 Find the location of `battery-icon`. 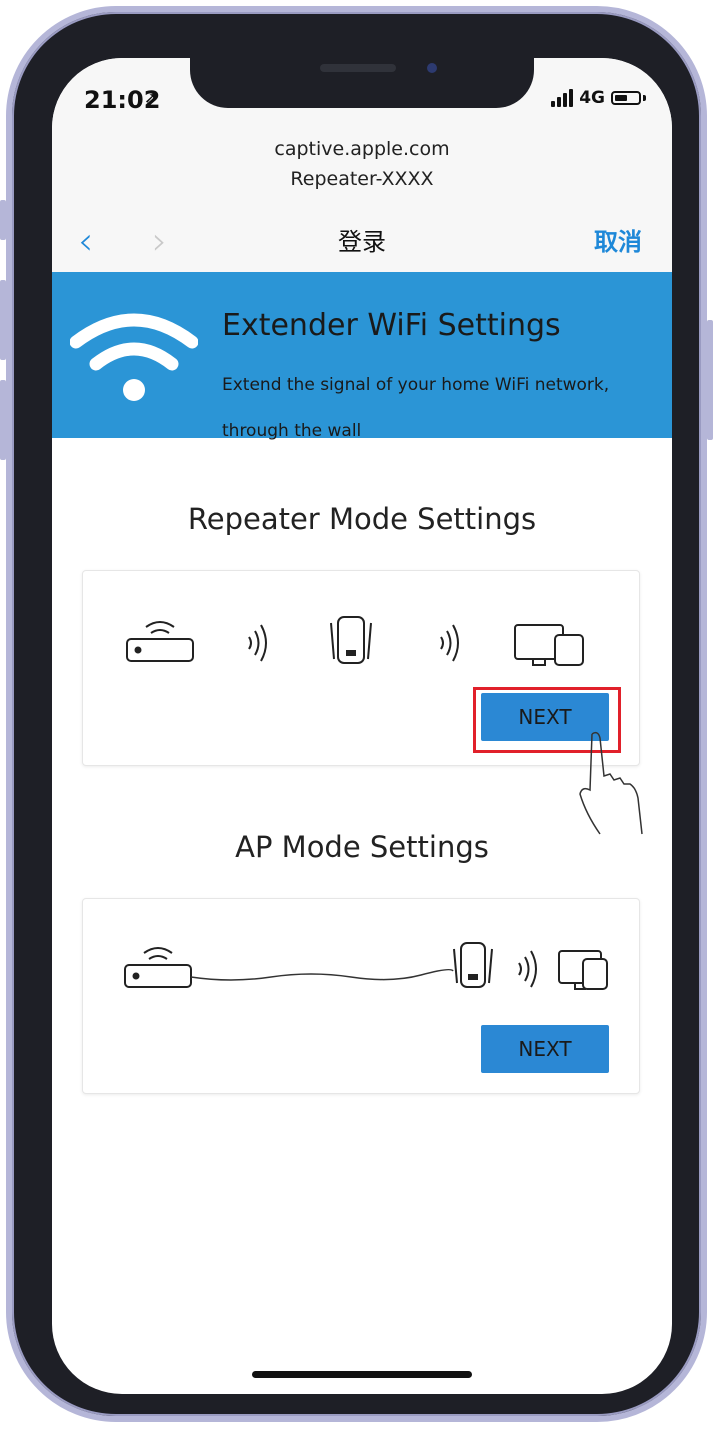

battery-icon is located at coordinates (626, 98).